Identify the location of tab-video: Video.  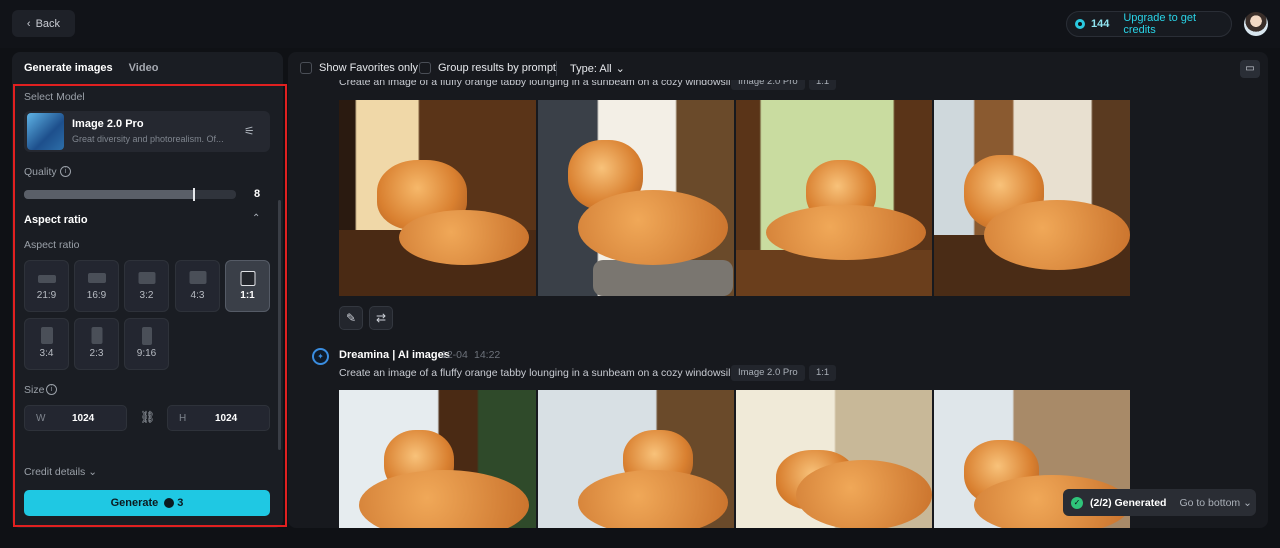
(144, 68).